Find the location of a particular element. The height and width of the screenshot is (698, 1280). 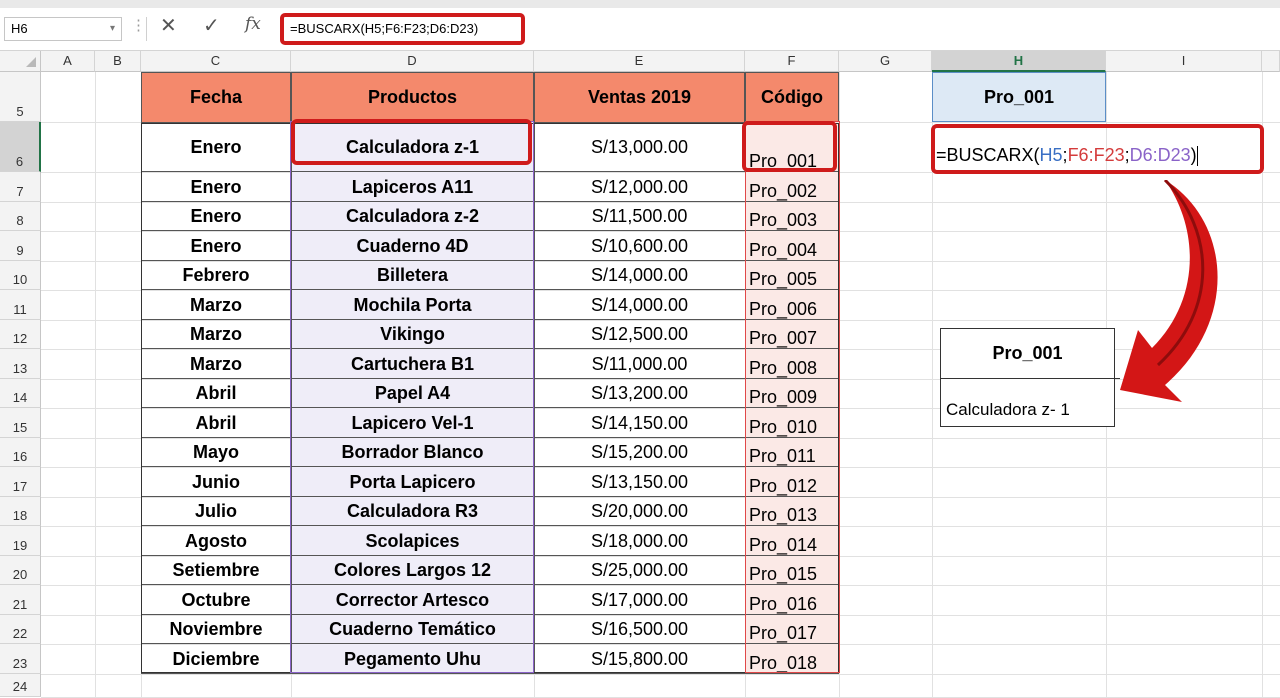

header-ventas: Ventas 2019 is located at coordinates (639, 97).